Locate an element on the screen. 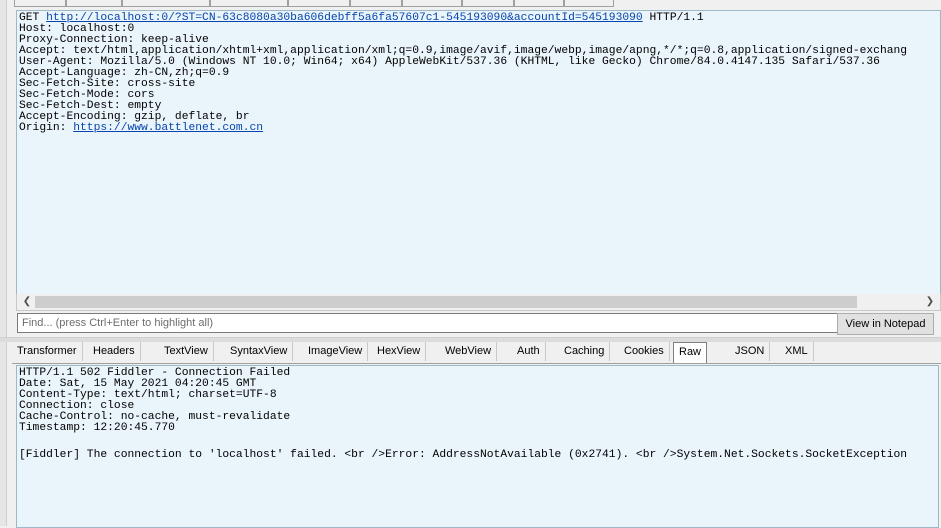 This screenshot has width=941, height=528. request-line: Sec-Fetch-Site: cross-site is located at coordinates (107, 84).